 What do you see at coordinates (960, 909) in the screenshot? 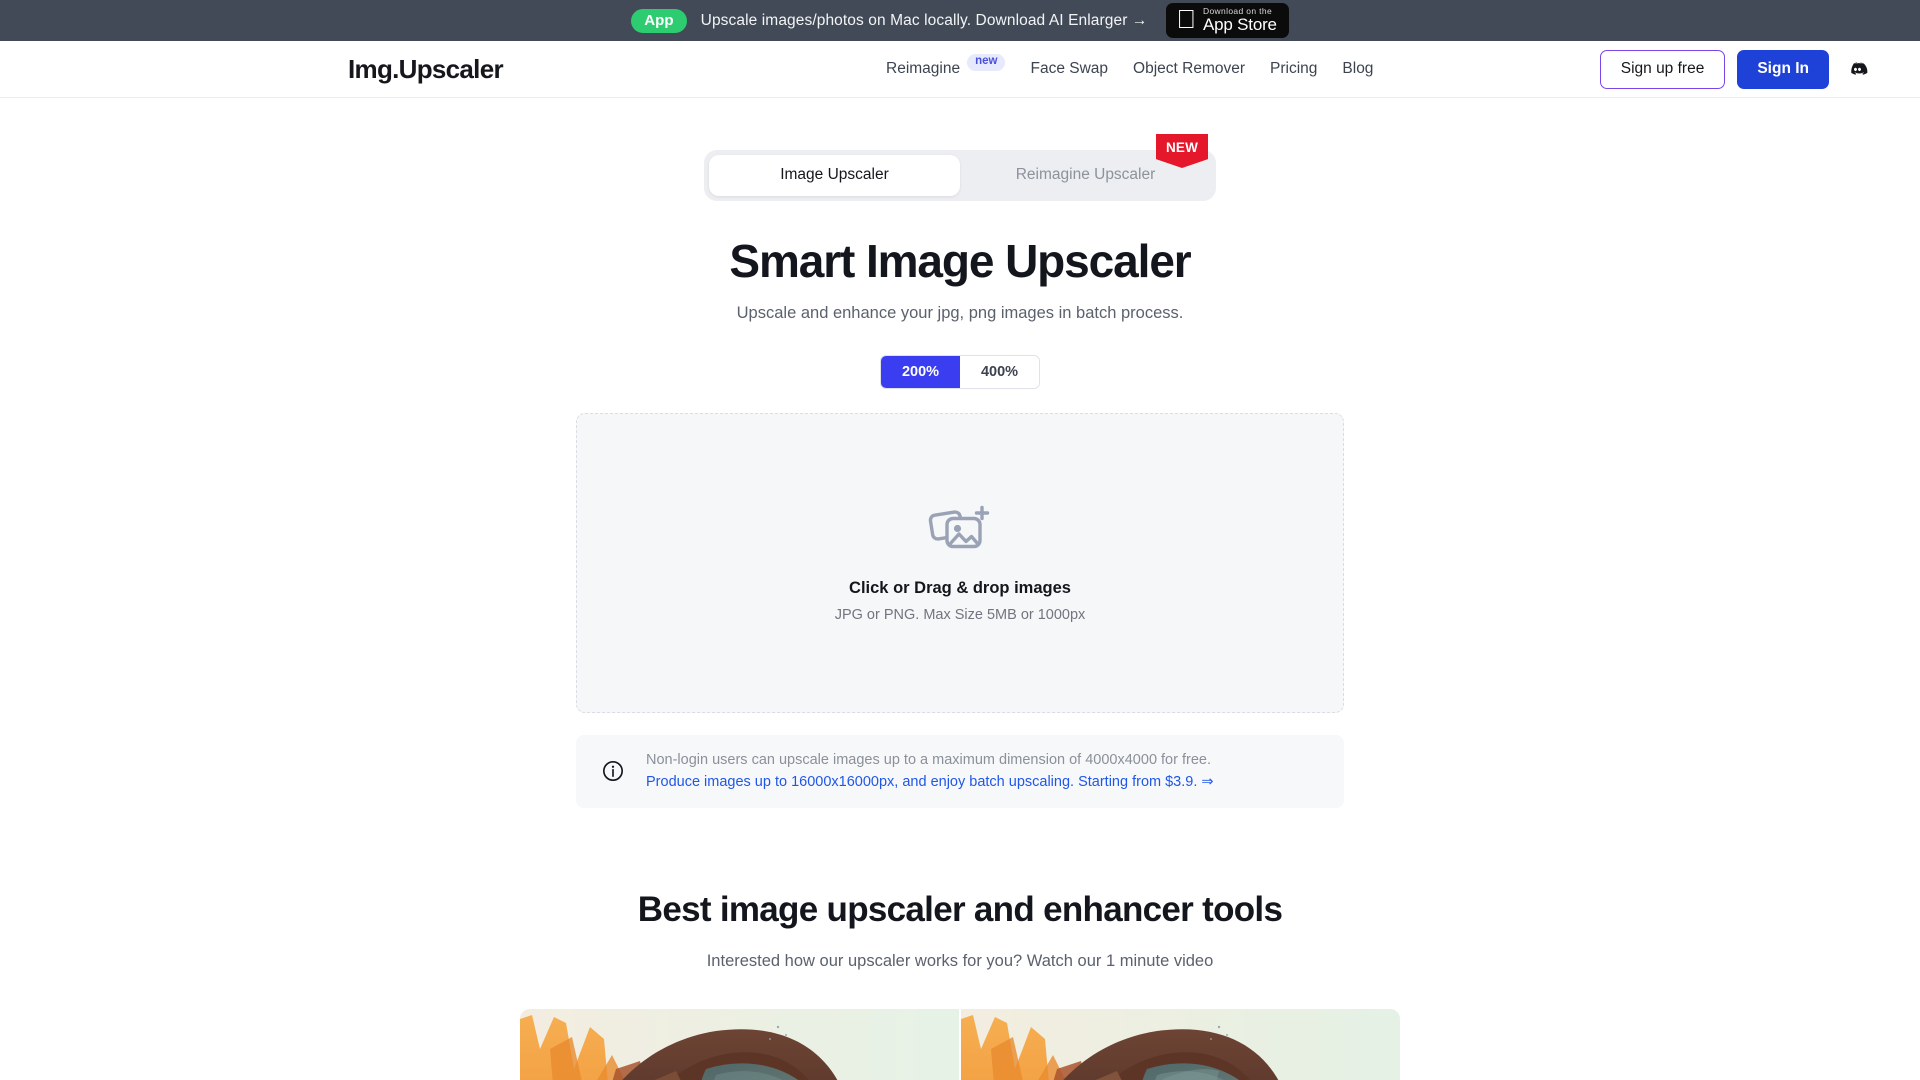
I see `section-title: Best image upscaler and enhancer tools` at bounding box center [960, 909].